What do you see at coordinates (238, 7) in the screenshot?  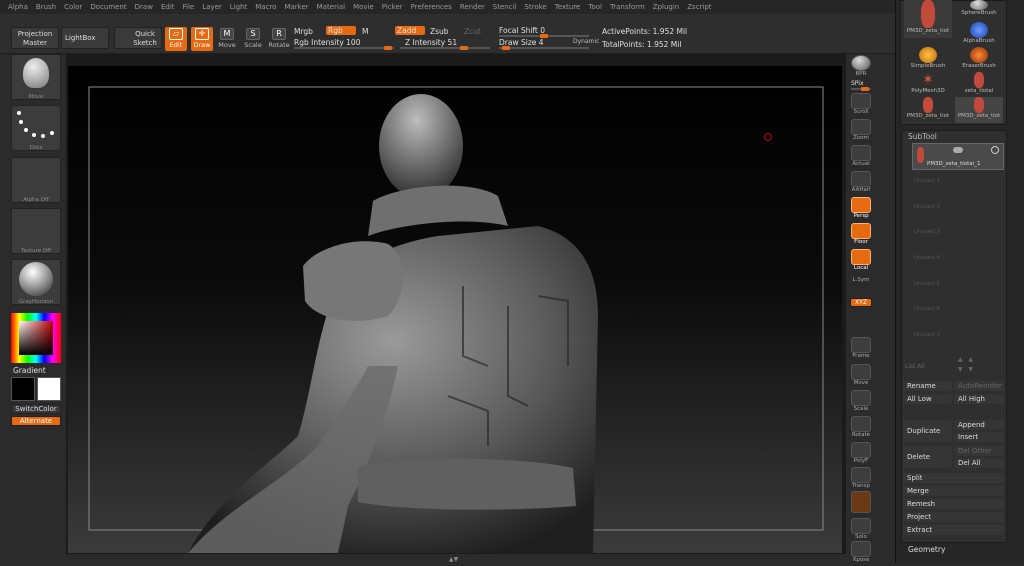 I see `menu-light: Light` at bounding box center [238, 7].